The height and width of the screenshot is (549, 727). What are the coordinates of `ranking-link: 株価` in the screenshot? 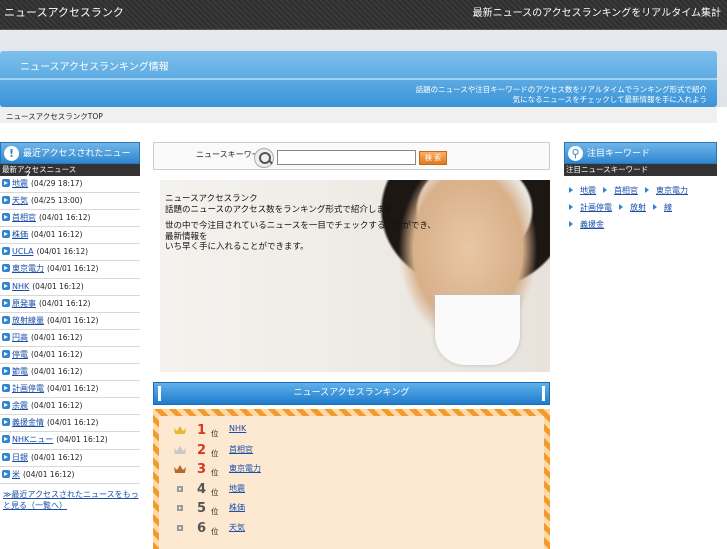 It's located at (237, 507).